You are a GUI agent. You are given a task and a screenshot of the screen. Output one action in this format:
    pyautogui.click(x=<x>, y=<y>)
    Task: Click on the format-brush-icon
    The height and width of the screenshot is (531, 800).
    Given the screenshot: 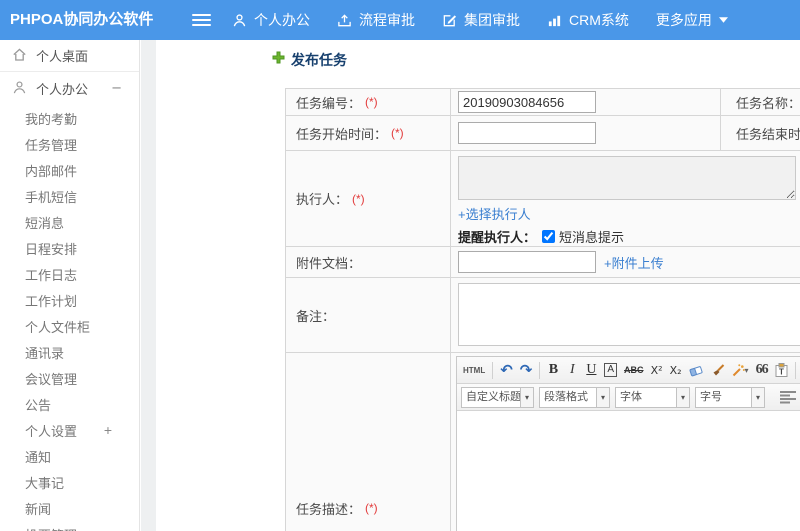 What is the action you would take?
    pyautogui.click(x=718, y=370)
    